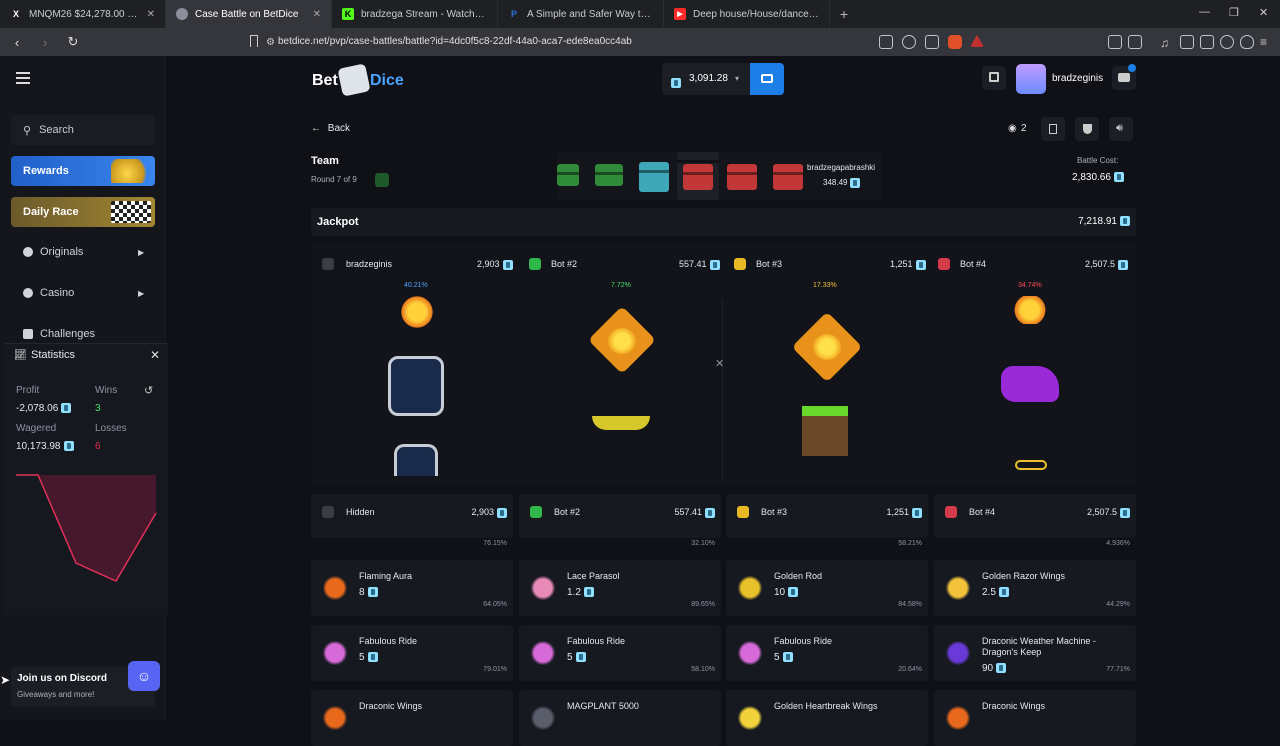 This screenshot has width=1280, height=746. I want to click on discord-banner: Join us on Discord Giveaways and more! ☺, so click(85, 684).